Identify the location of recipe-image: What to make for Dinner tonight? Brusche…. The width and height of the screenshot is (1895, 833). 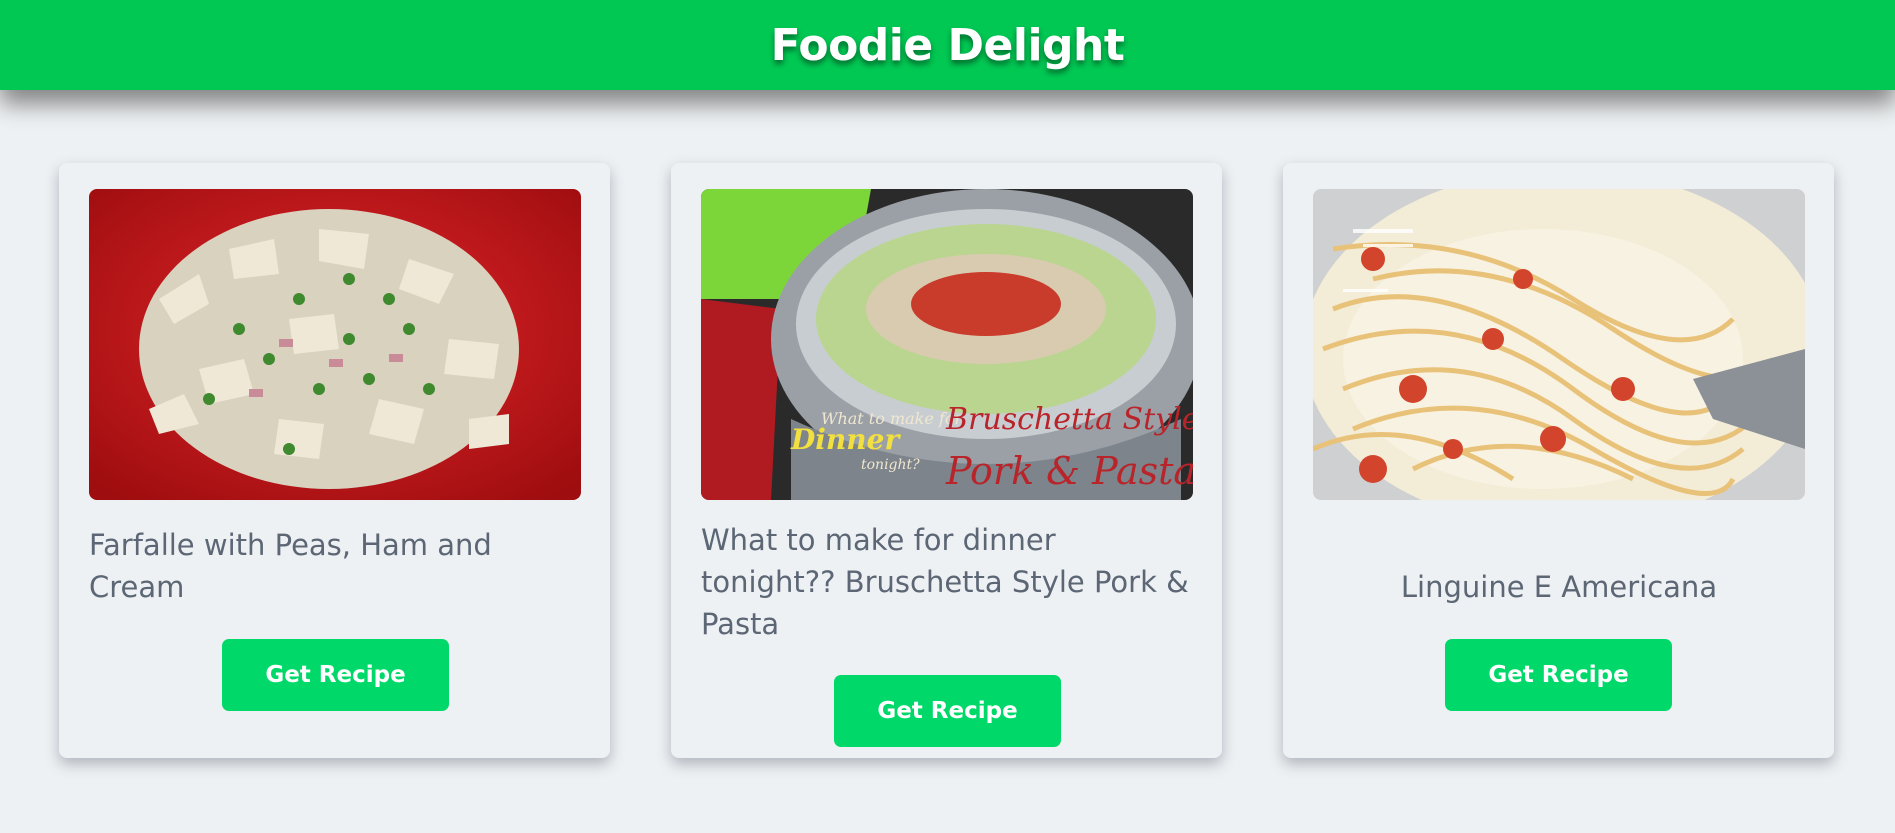
(947, 344).